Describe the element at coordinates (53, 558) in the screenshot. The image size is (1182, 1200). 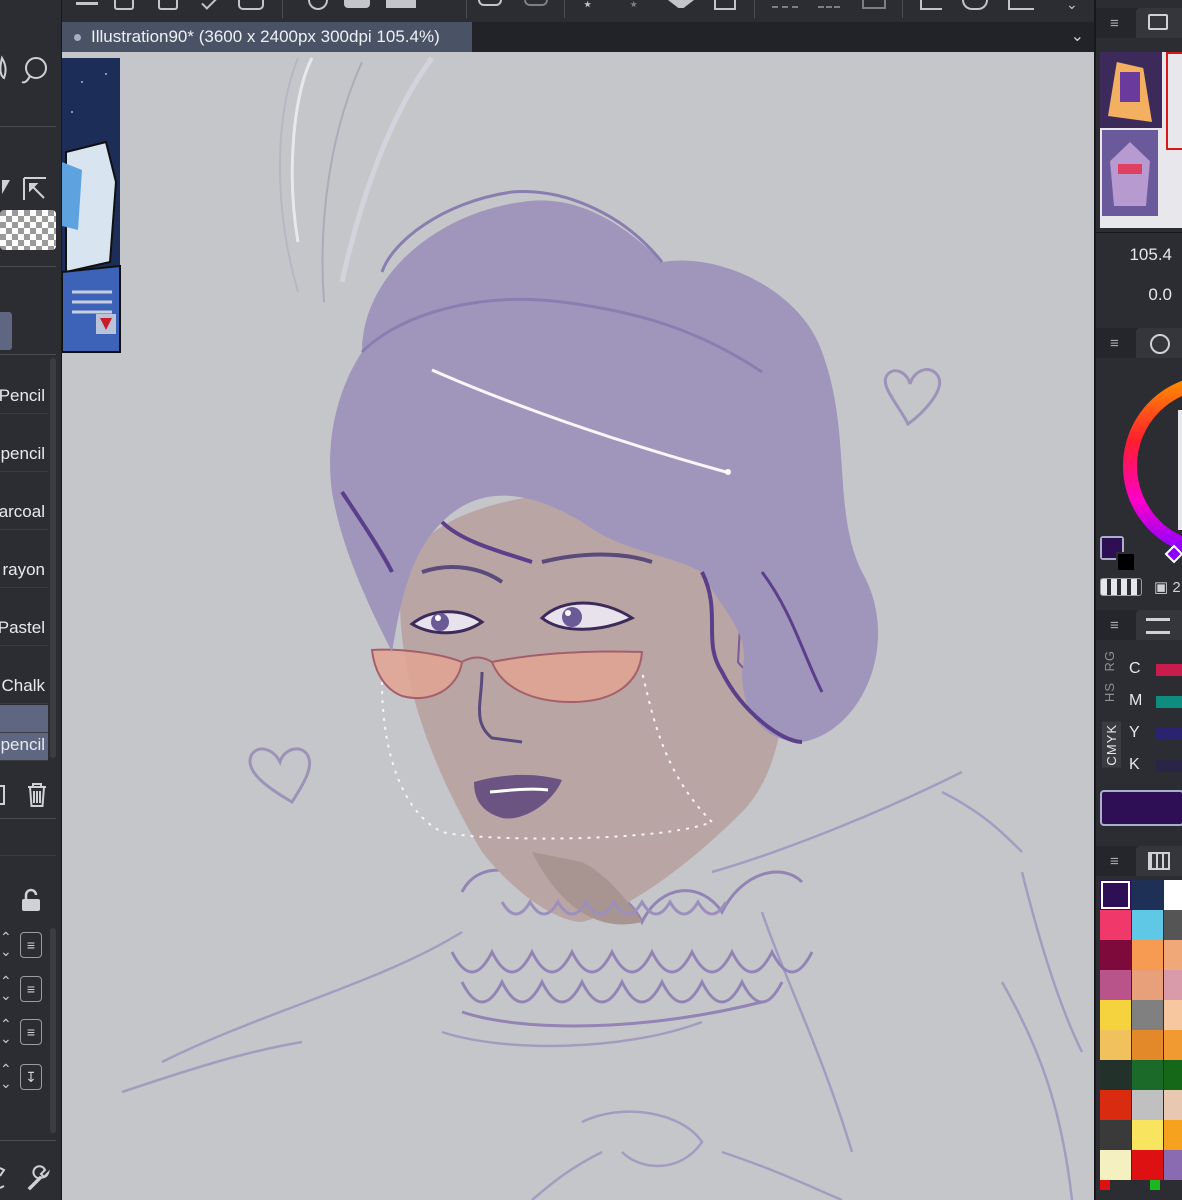
I see `brush-list-scrollbar` at that location.